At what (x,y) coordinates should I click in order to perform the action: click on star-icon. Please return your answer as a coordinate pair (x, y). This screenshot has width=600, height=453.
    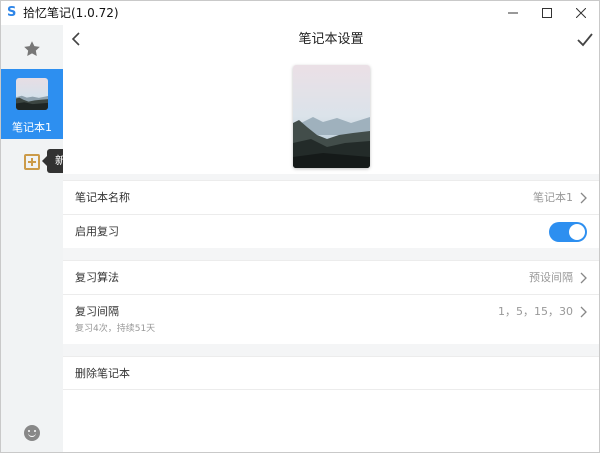
    Looking at the image, I should click on (32, 48).